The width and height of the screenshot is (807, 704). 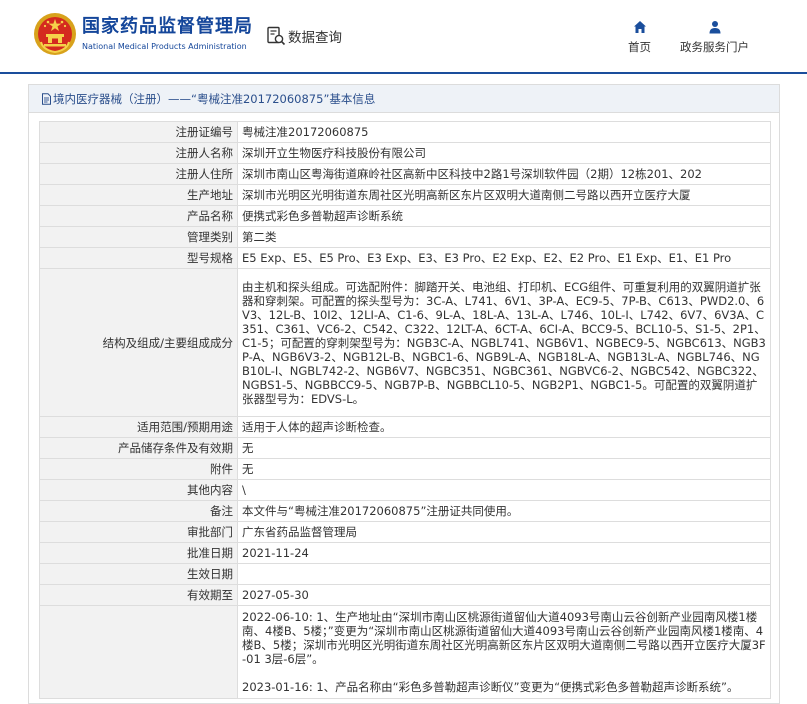 What do you see at coordinates (138, 553) in the screenshot?
I see `row-label: 批准日期` at bounding box center [138, 553].